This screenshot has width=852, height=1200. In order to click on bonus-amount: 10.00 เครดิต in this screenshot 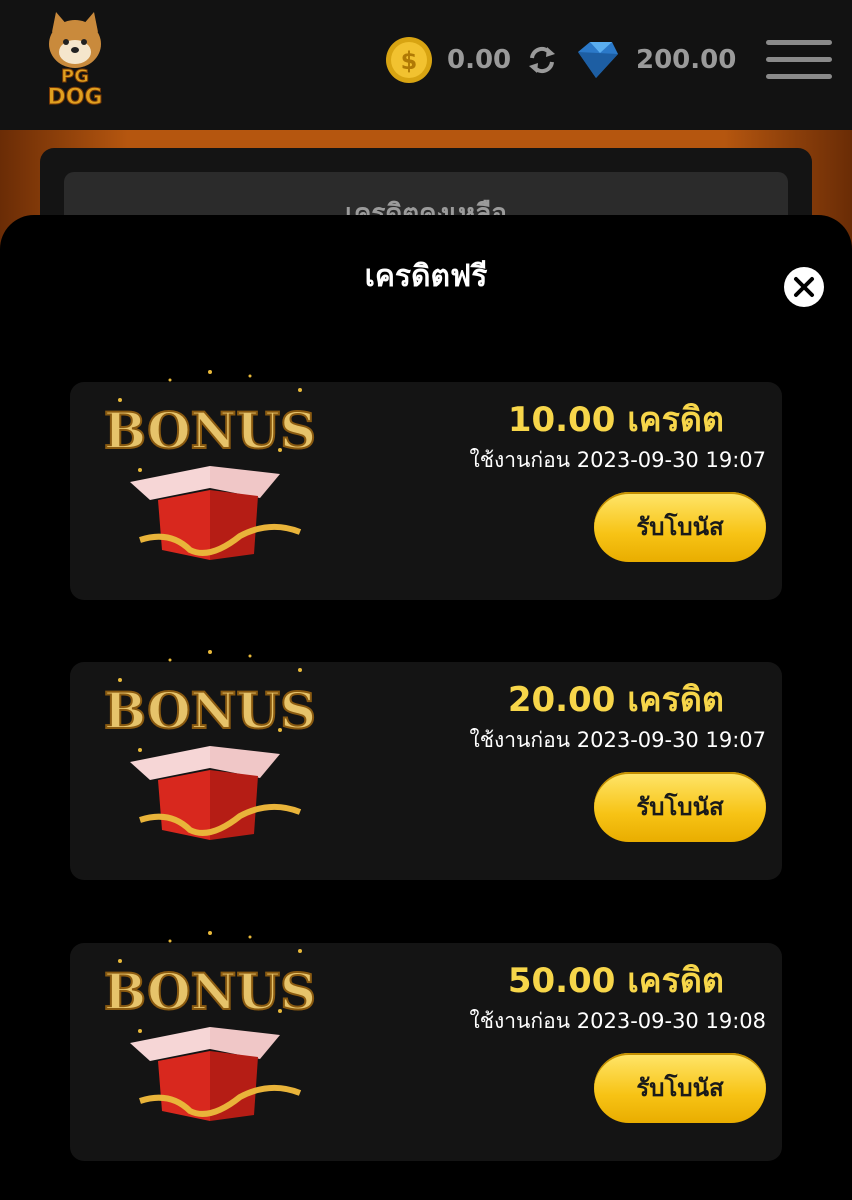, I will do `click(615, 420)`.